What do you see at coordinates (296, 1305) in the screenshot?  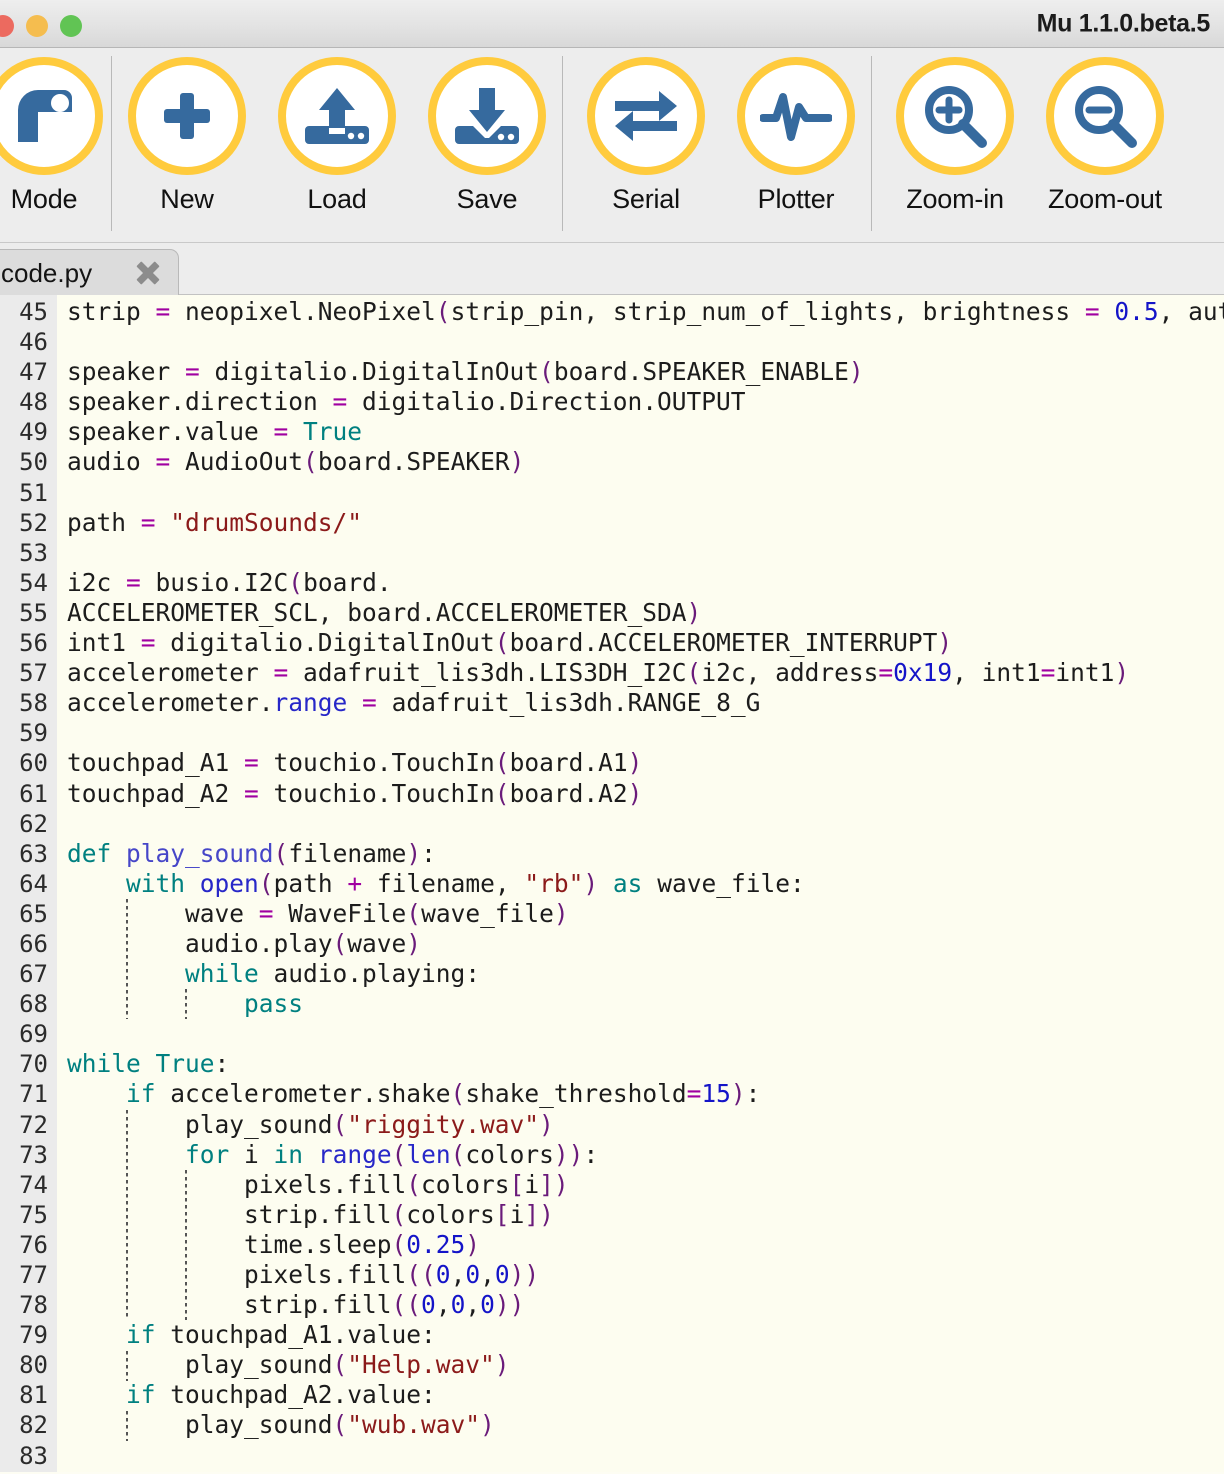 I see `code-line: strip.fill((0,0,0))` at bounding box center [296, 1305].